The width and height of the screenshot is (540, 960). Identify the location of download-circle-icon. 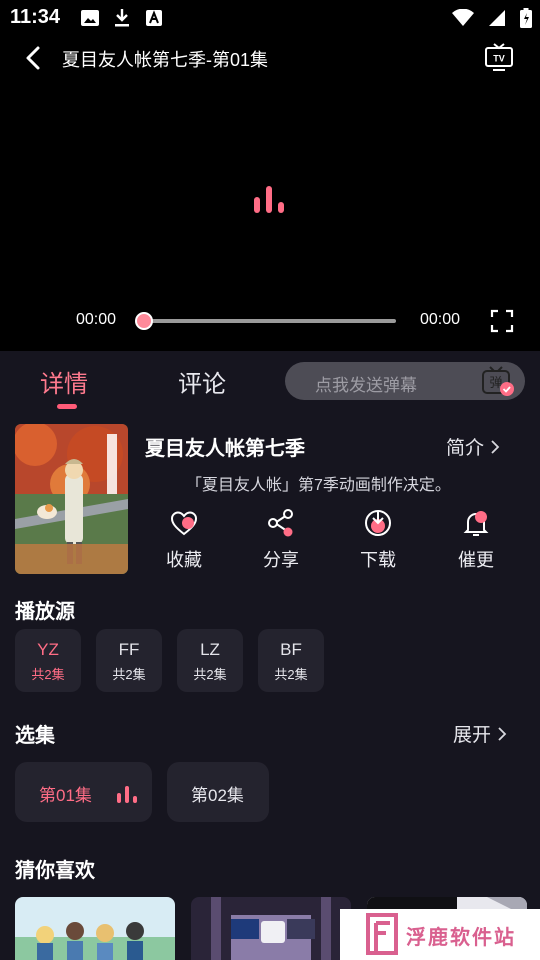
(378, 523).